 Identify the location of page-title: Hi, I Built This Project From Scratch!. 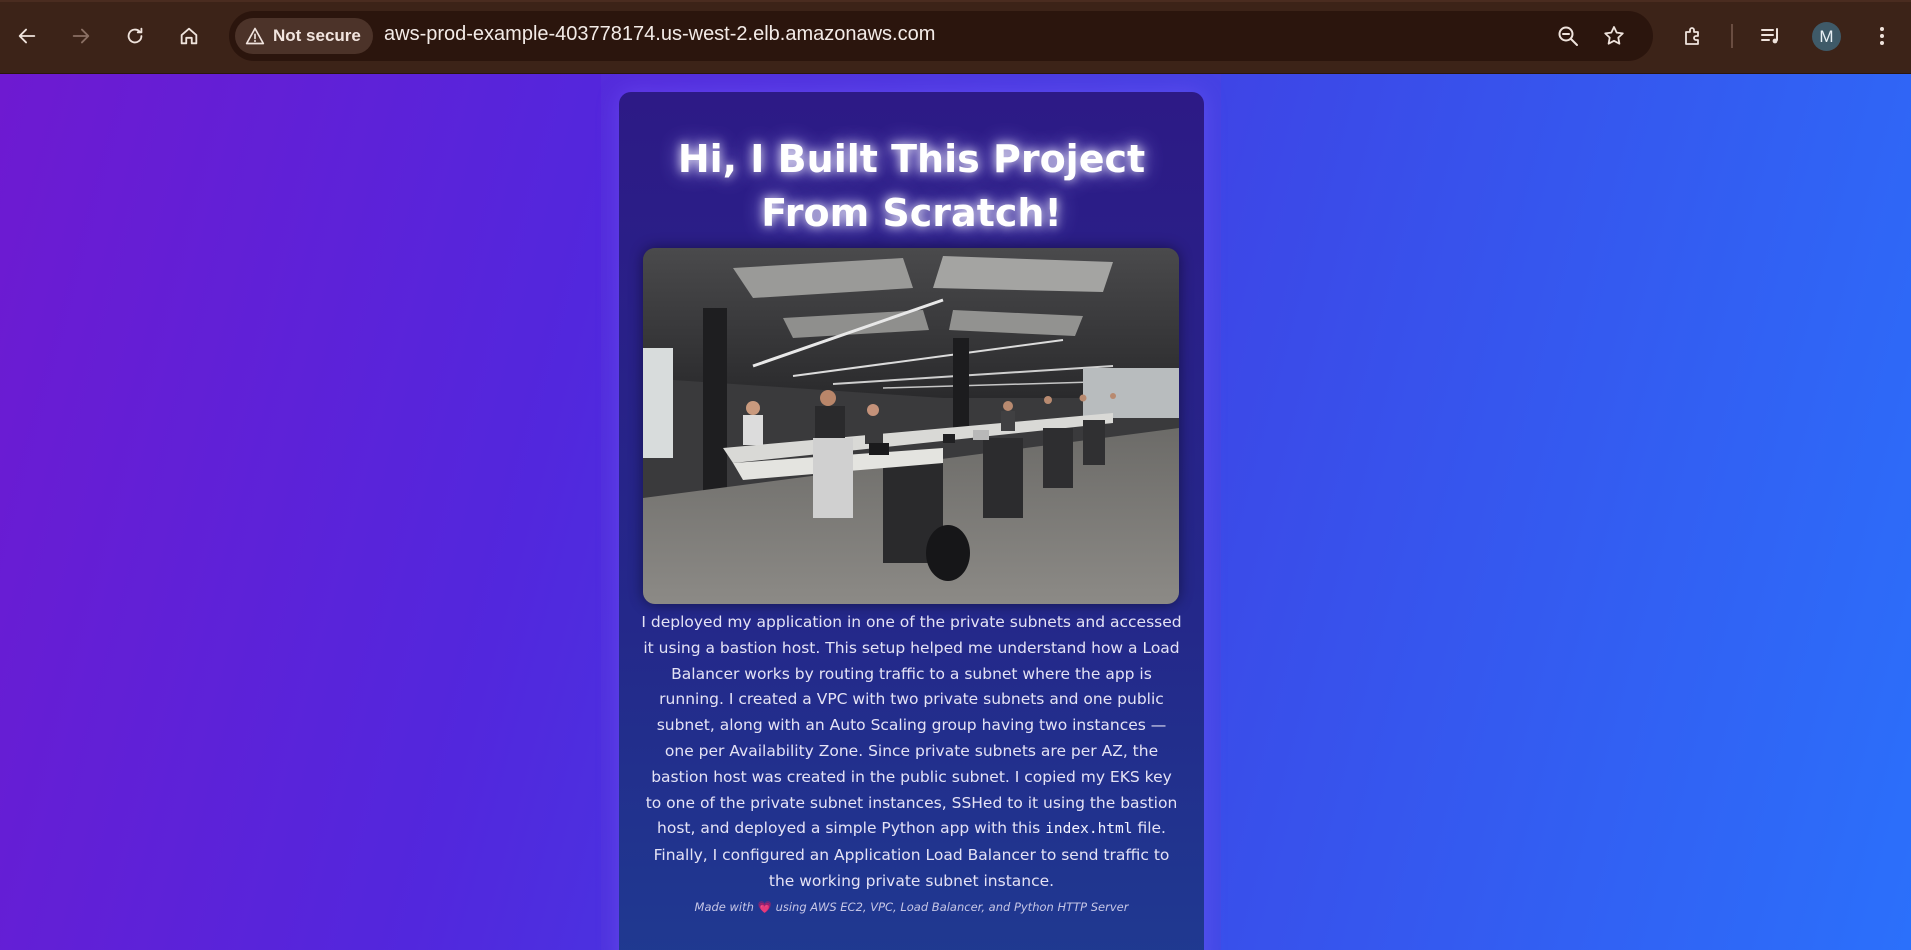
(911, 186).